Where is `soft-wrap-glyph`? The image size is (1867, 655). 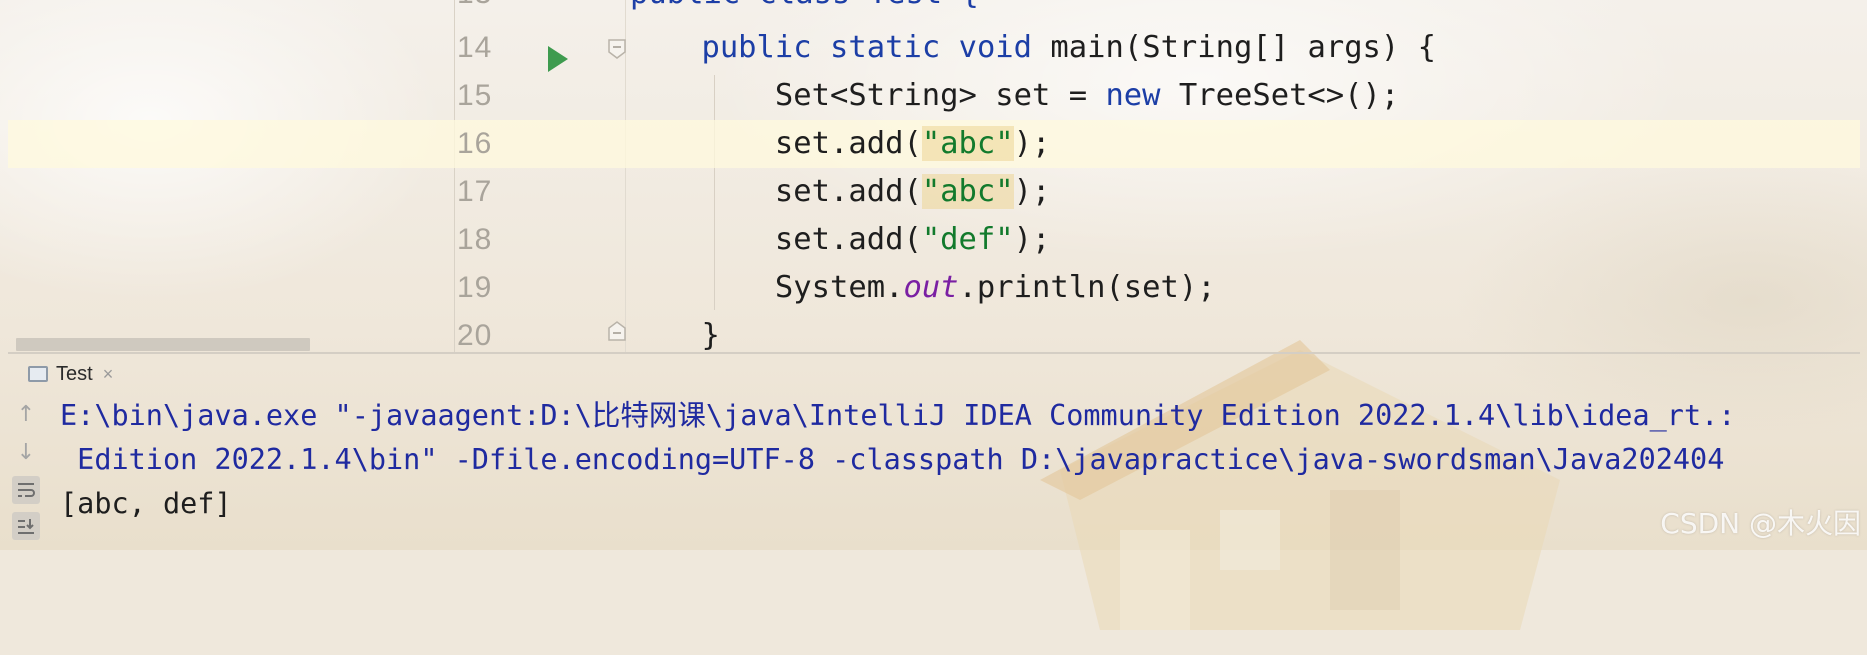
soft-wrap-glyph is located at coordinates (26, 490).